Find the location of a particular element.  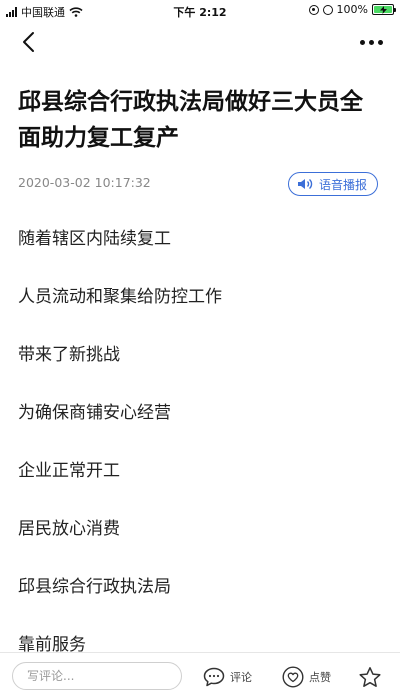

star-icon is located at coordinates (370, 676).